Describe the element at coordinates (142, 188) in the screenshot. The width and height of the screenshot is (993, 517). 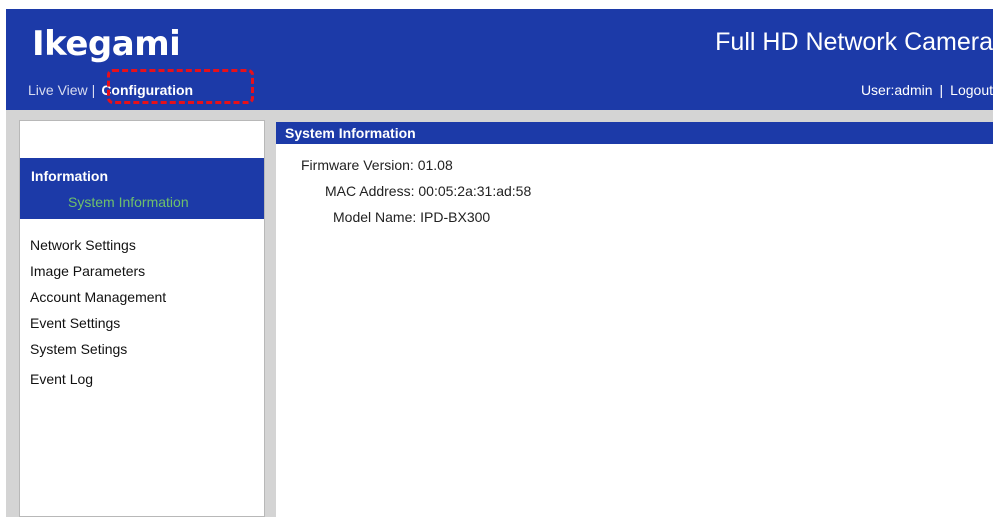
I see `sidebar-group-information: Information System Information` at that location.